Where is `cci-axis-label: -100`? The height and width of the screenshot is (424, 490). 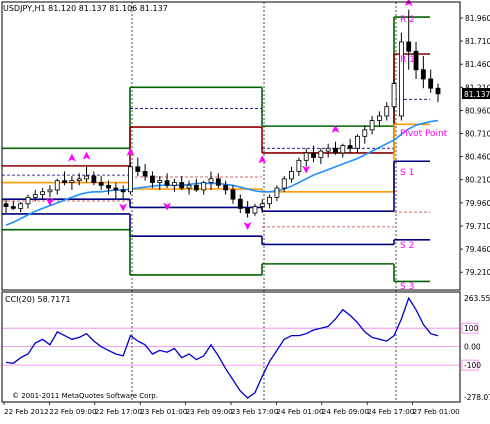 cci-axis-label: -100 is located at coordinates (472, 365).